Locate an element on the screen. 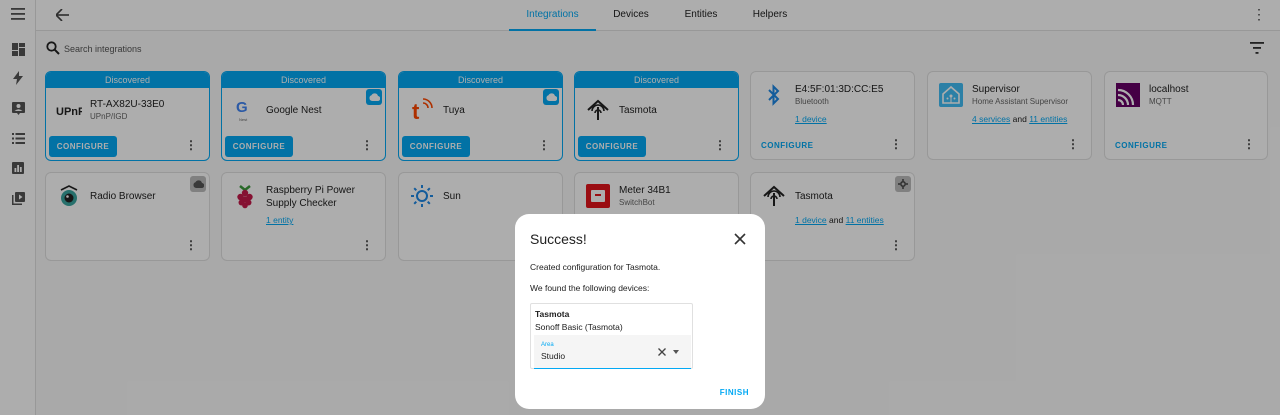  area-input is located at coordinates (591, 356).